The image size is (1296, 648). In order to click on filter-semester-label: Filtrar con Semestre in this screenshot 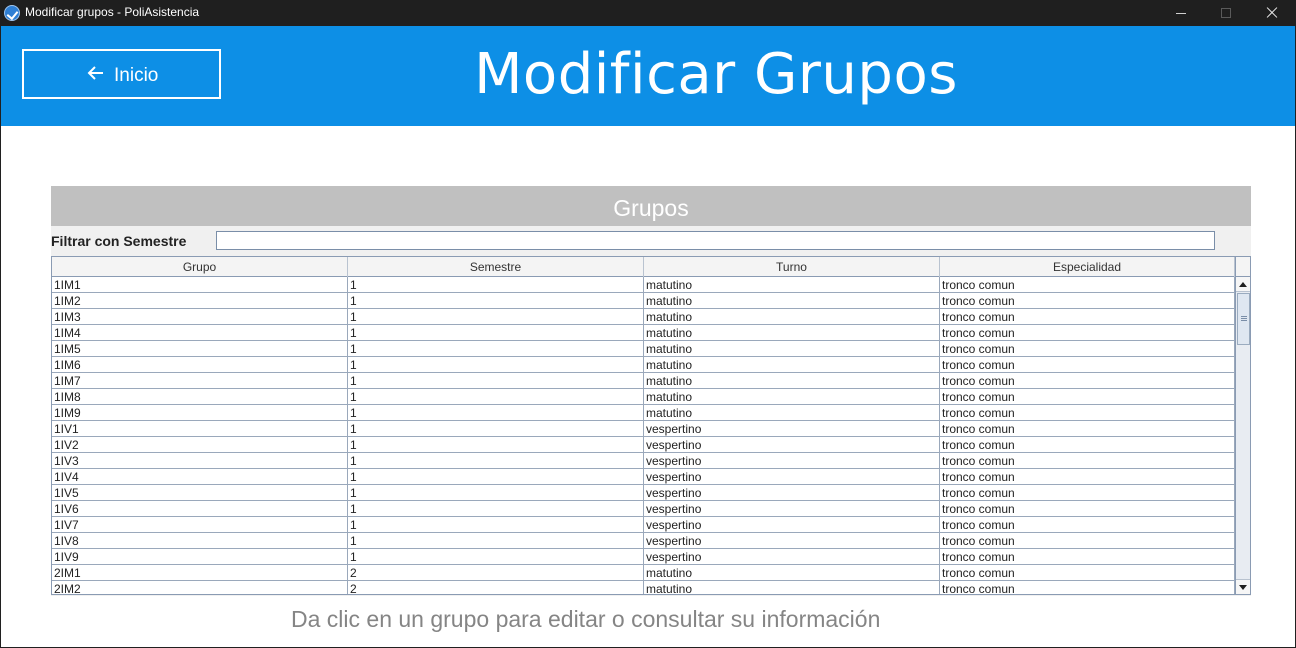, I will do `click(119, 241)`.